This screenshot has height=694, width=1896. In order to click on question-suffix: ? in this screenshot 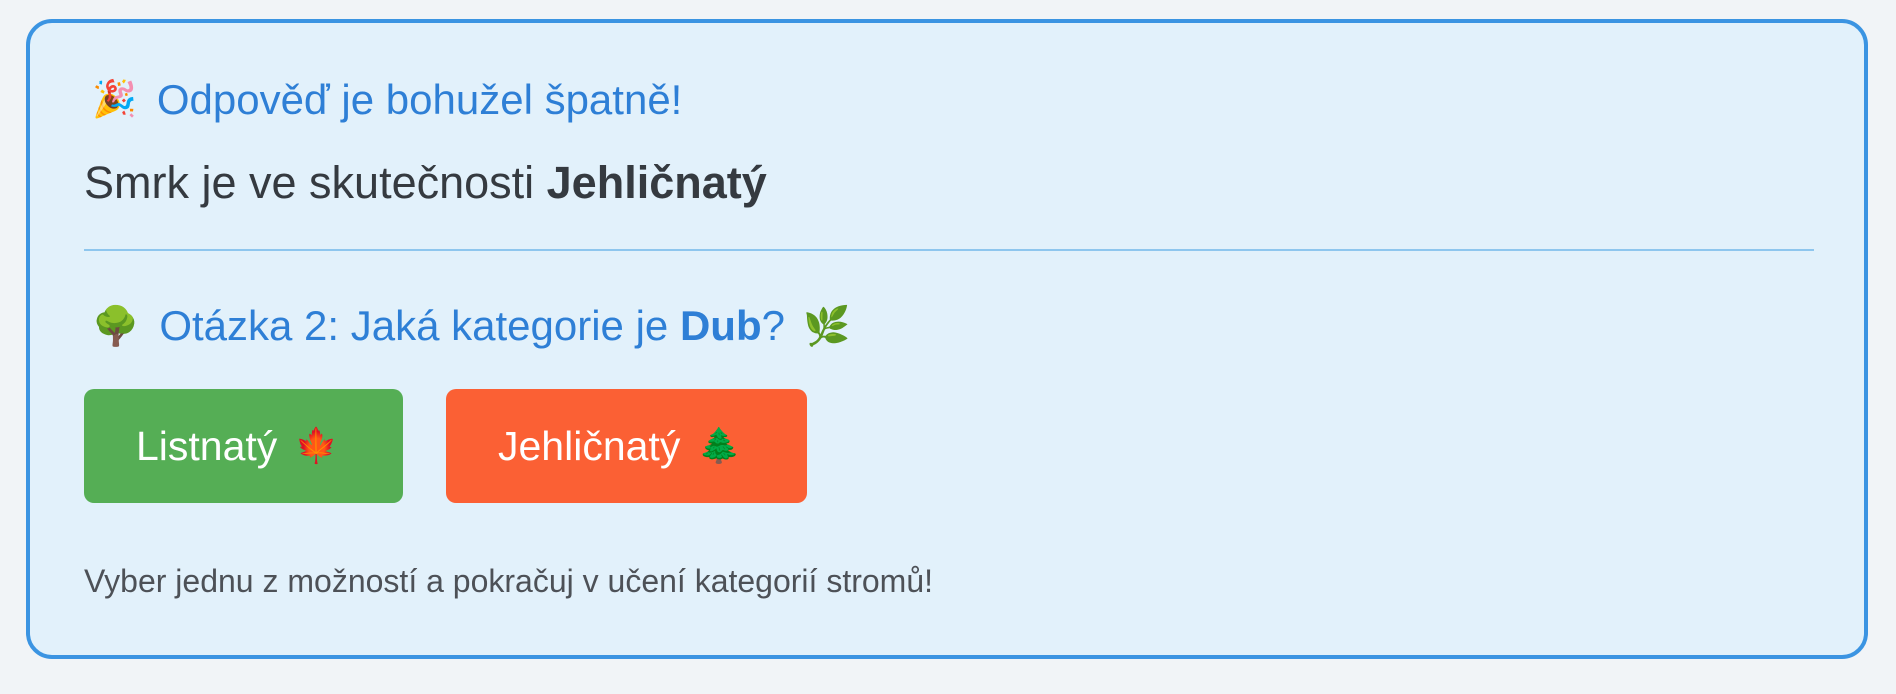, I will do `click(773, 325)`.